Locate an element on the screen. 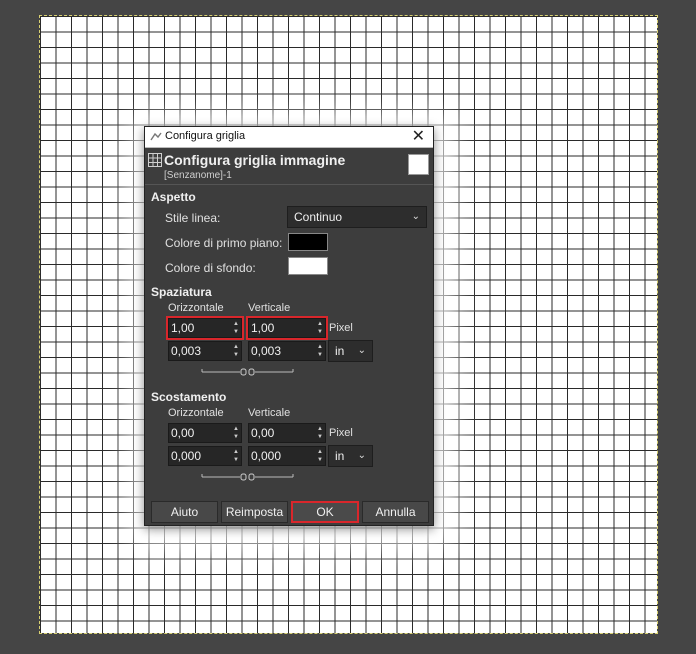 The width and height of the screenshot is (696, 654). spacing-unit-select: in ⌄ is located at coordinates (350, 351).